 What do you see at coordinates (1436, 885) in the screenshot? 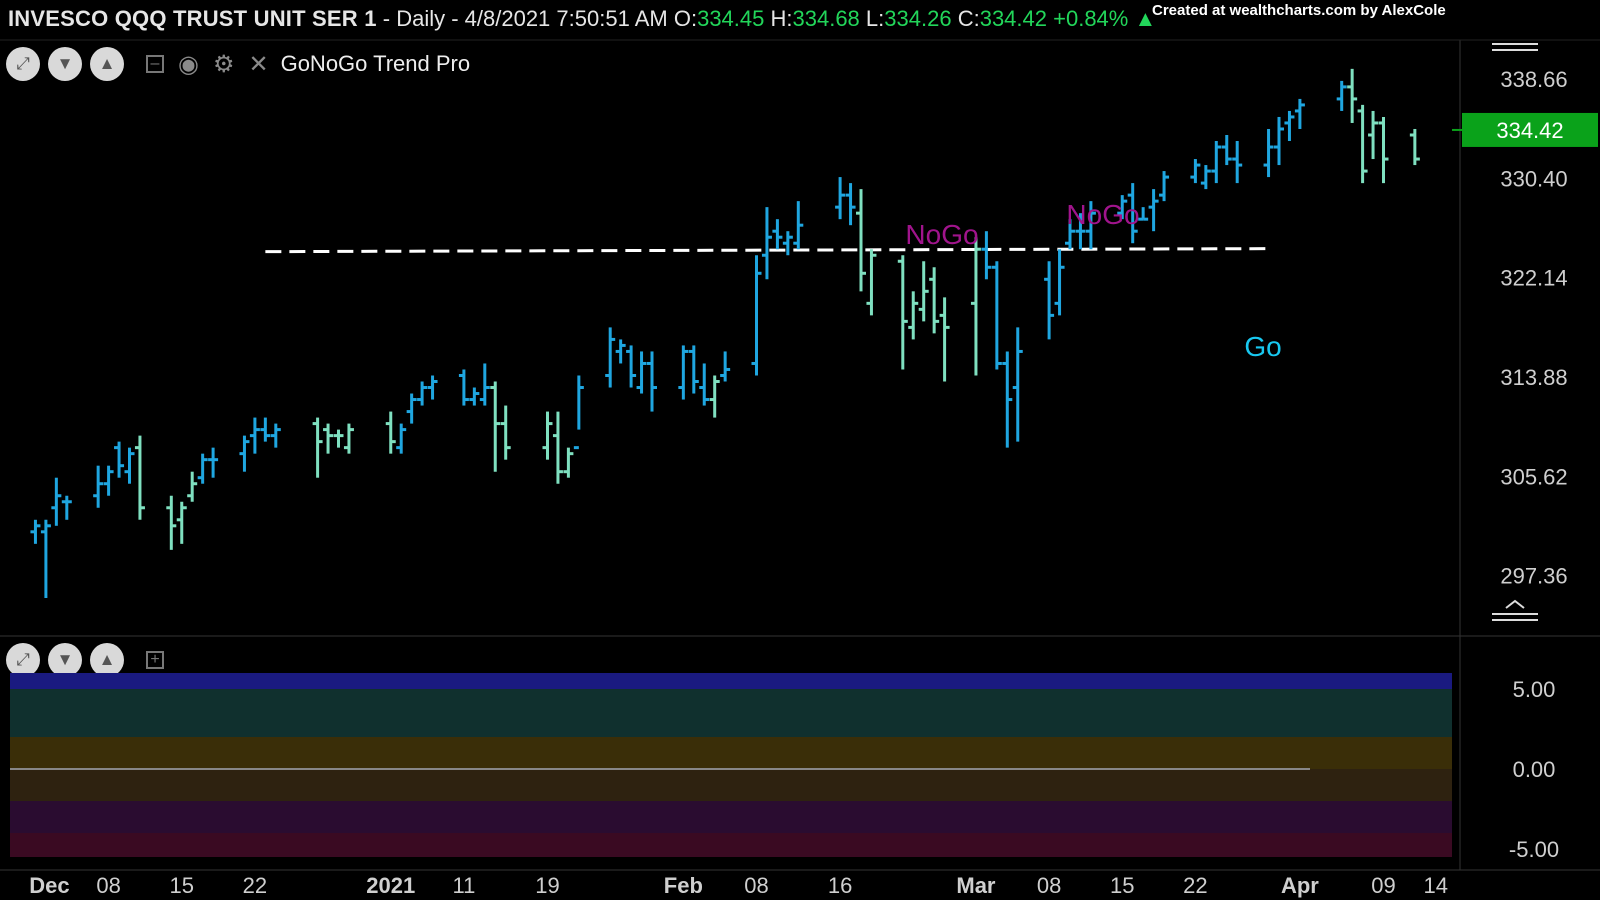
I see `x-tick-label: 14` at bounding box center [1436, 885].